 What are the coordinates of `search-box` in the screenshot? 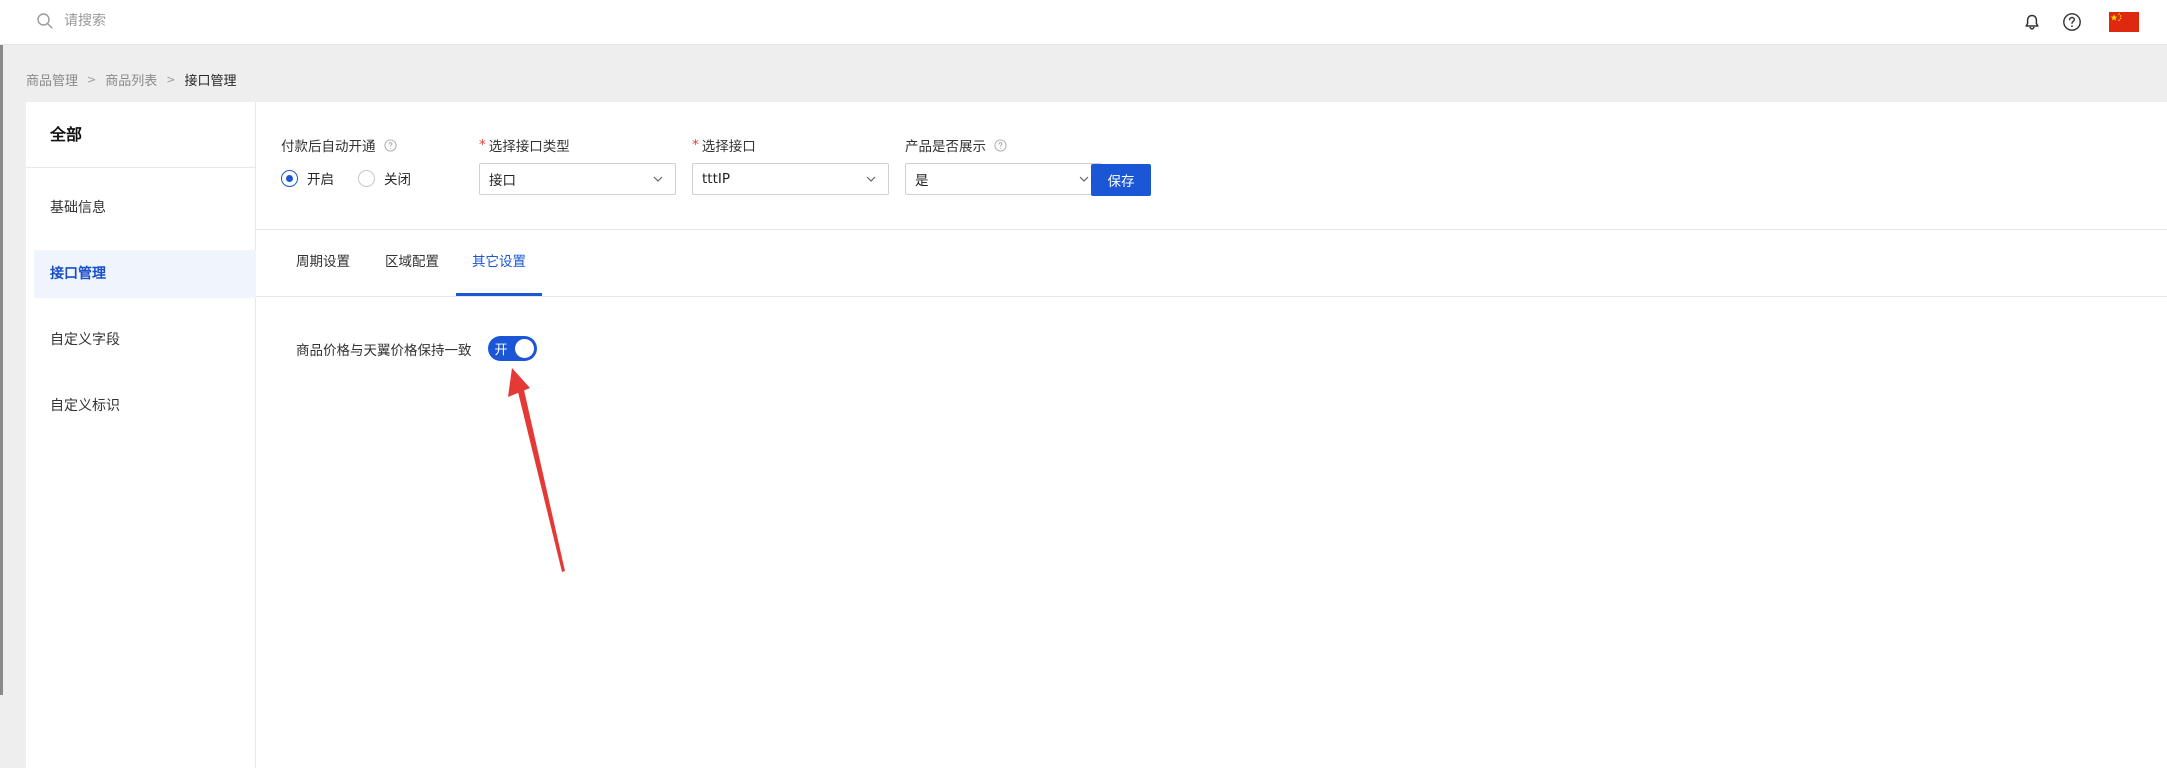 It's located at (180, 21).